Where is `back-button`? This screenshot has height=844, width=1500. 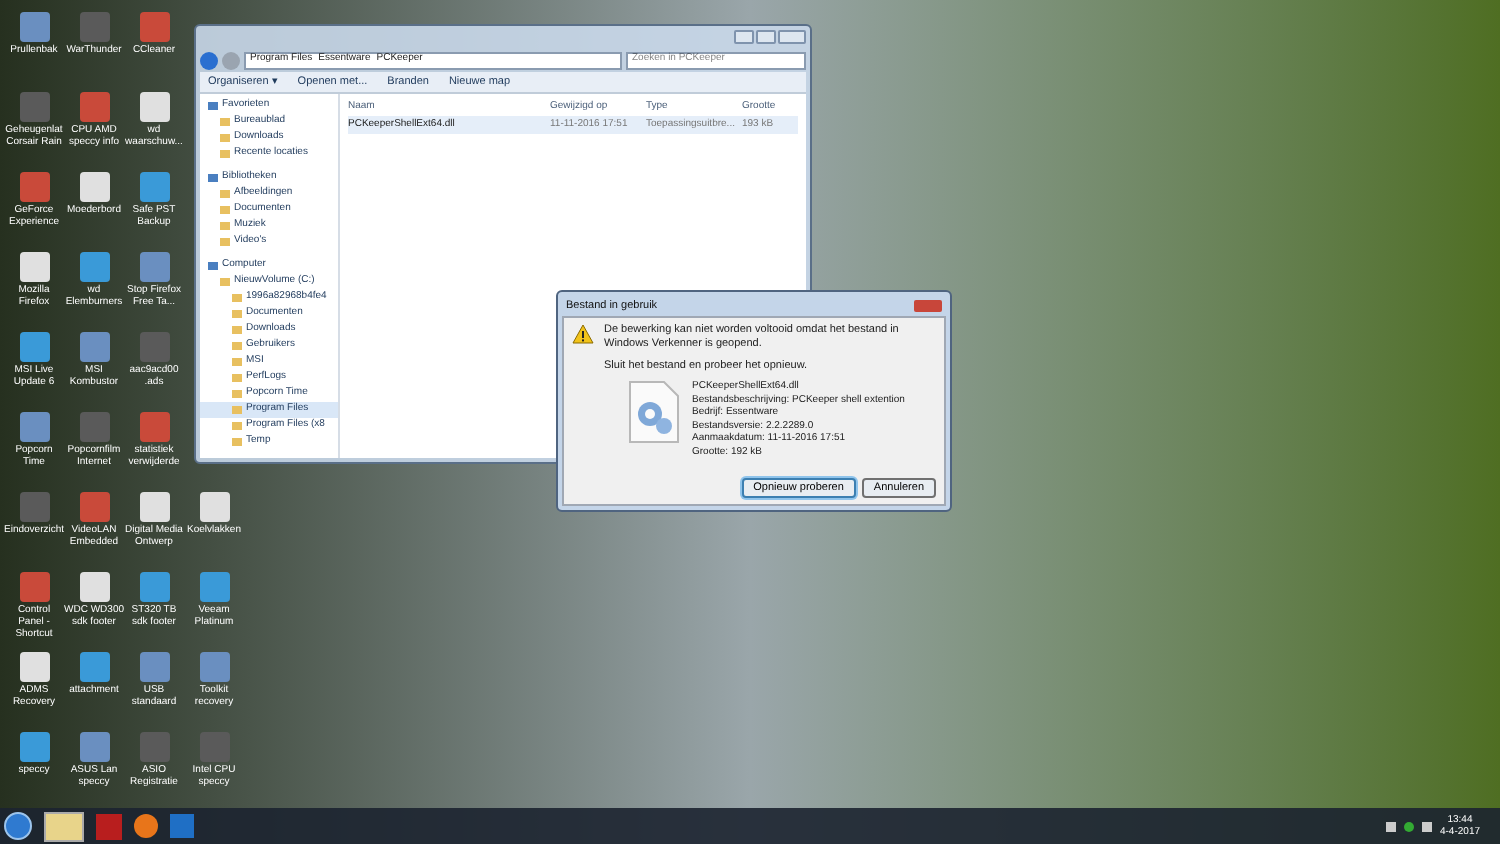
back-button is located at coordinates (209, 60).